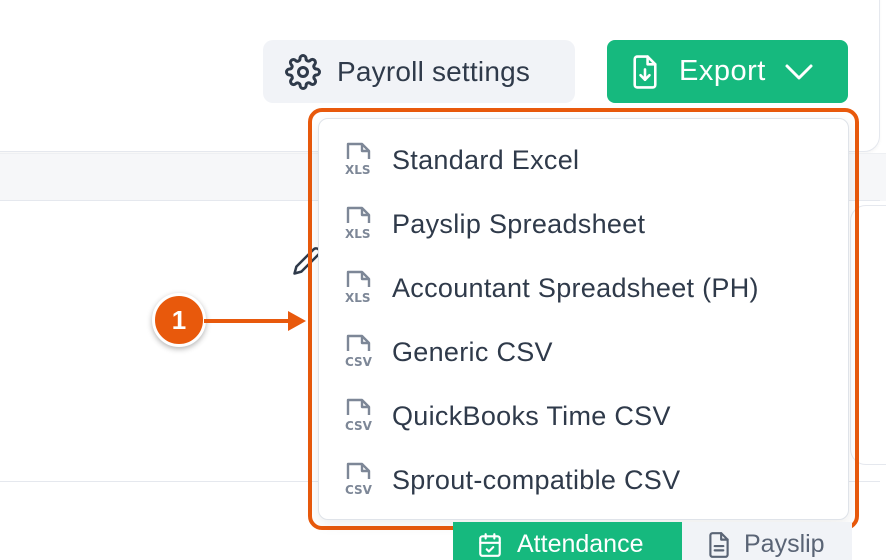 This screenshot has width=886, height=560. I want to click on tab-payslip: Payslip, so click(767, 541).